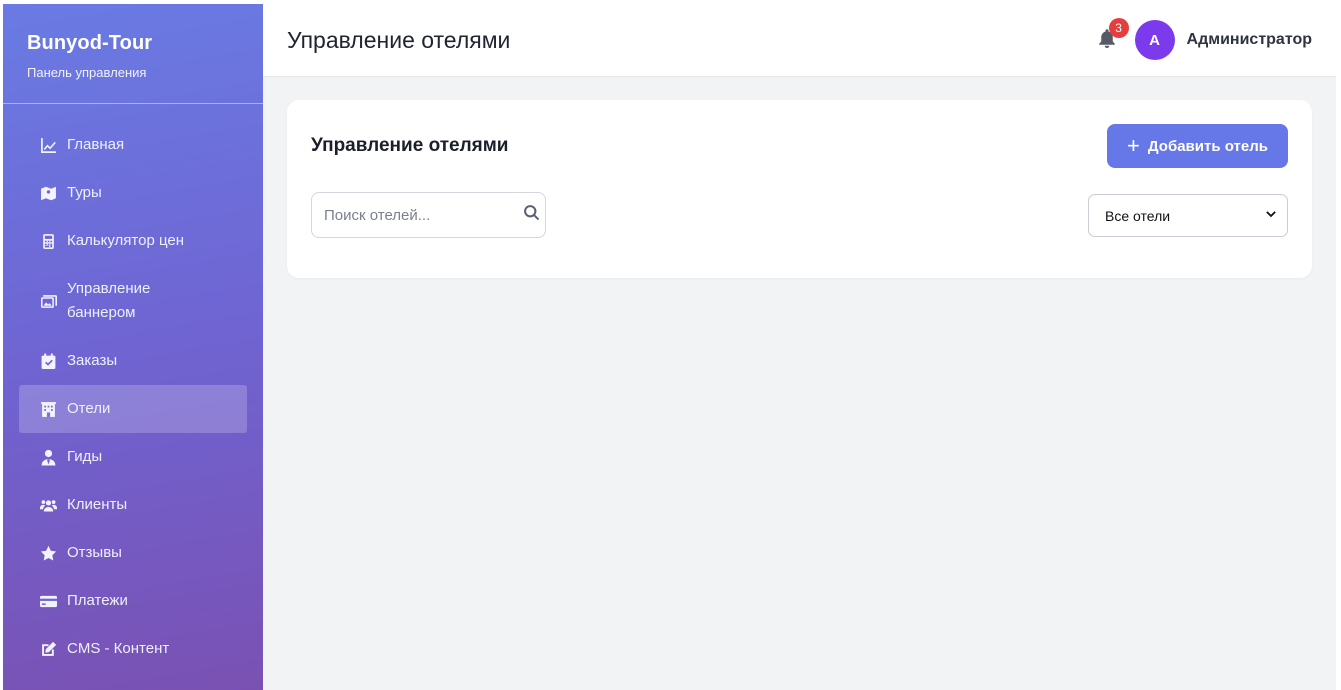  I want to click on edit-icon, so click(48, 649).